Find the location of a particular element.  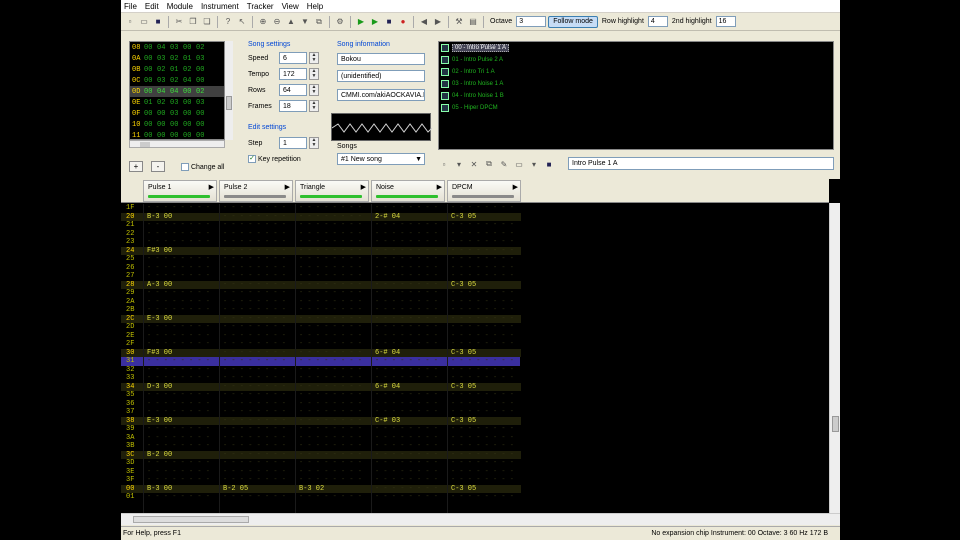

new-file-icon: ▫ is located at coordinates (130, 22).